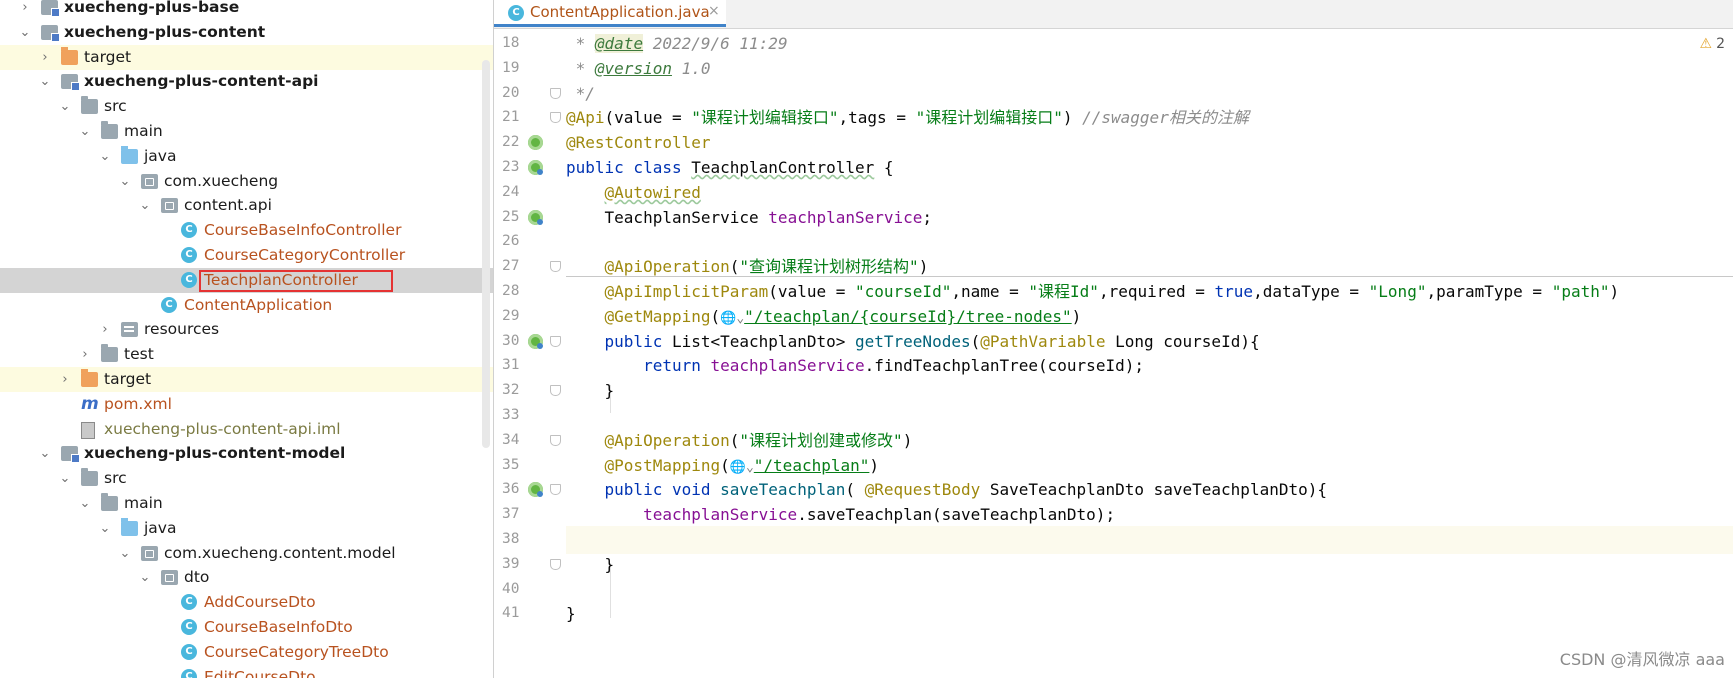 This screenshot has width=1733, height=678. Describe the element at coordinates (1149, 193) in the screenshot. I see `code-line-24: @Autowired` at that location.